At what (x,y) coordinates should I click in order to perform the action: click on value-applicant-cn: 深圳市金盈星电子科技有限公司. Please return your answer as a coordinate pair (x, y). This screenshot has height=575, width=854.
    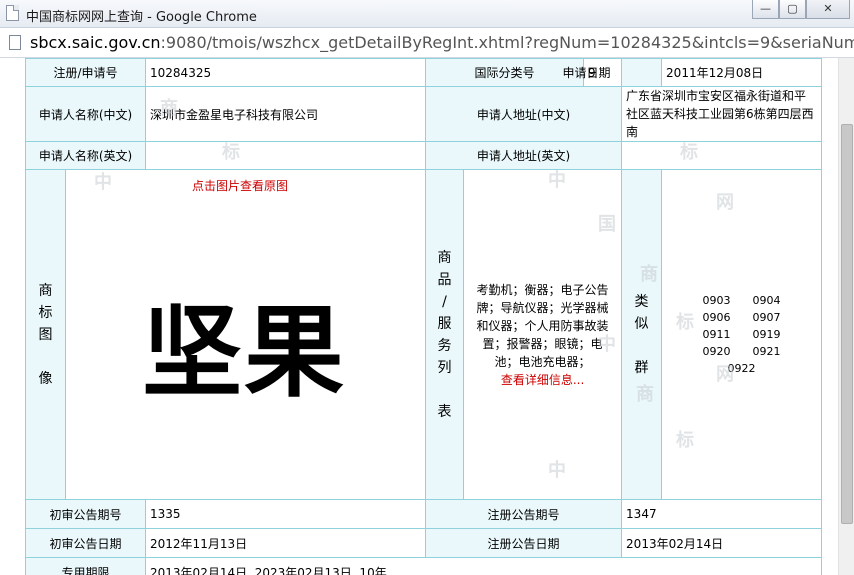
    Looking at the image, I should click on (286, 114).